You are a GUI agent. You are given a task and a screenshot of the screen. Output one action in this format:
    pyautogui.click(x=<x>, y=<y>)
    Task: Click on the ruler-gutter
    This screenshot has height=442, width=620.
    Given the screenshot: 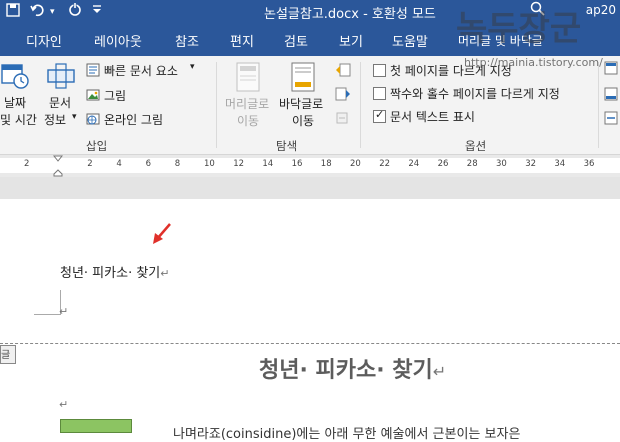 What is the action you would take?
    pyautogui.click(x=310, y=188)
    